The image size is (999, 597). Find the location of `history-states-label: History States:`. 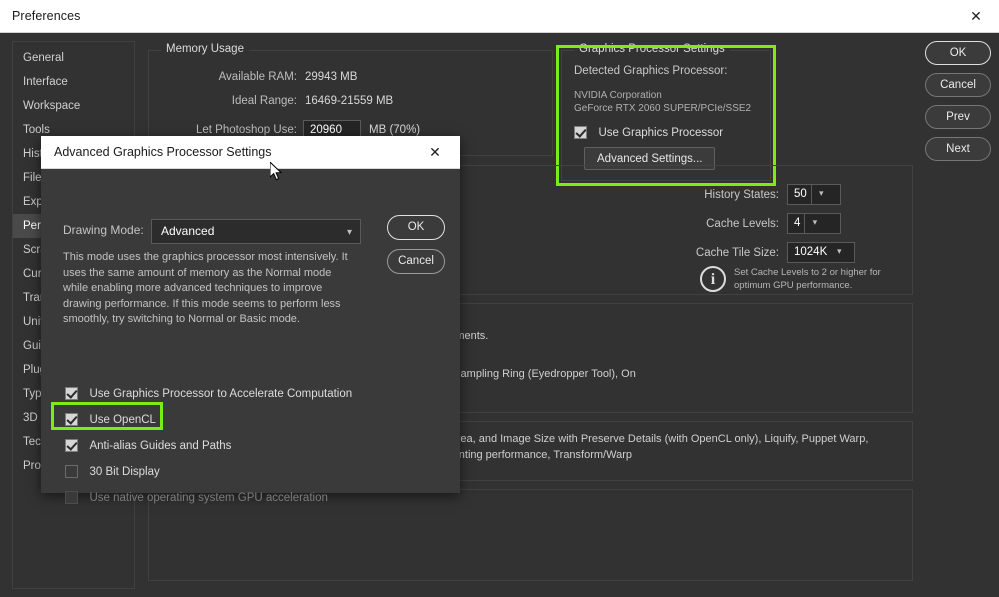

history-states-label: History States: is located at coordinates (741, 194).